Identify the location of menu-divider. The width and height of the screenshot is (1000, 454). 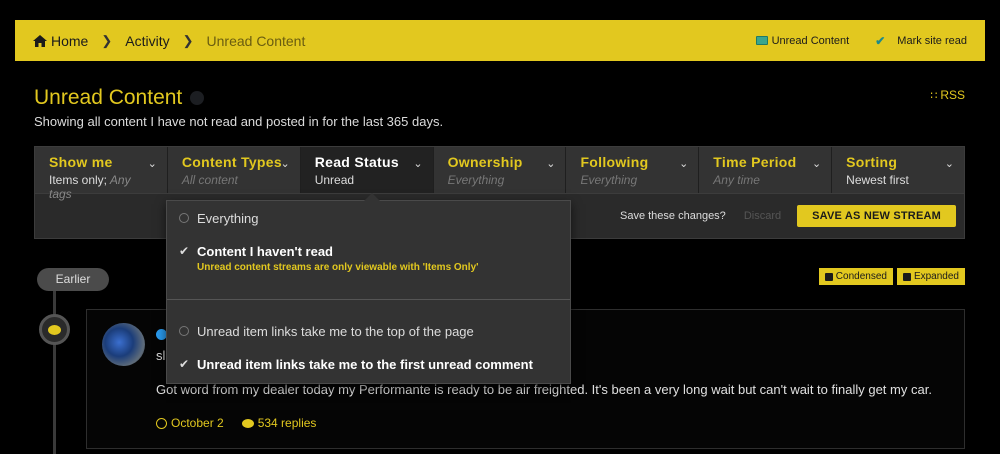
(368, 299).